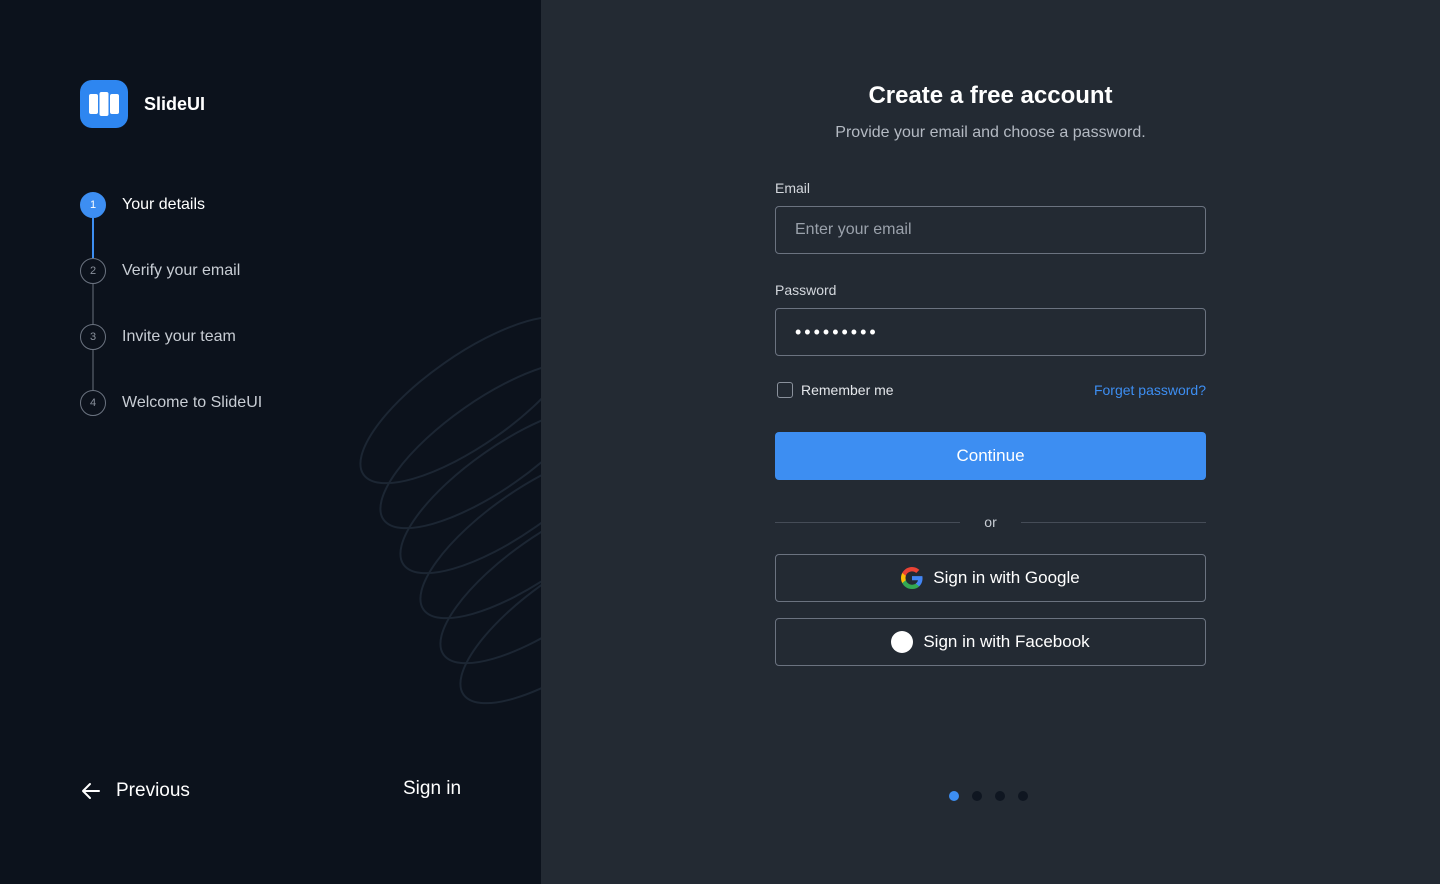 Image resolution: width=1440 pixels, height=884 pixels. Describe the element at coordinates (192, 402) in the screenshot. I see `step-label: Welcome to SlideUI` at that location.